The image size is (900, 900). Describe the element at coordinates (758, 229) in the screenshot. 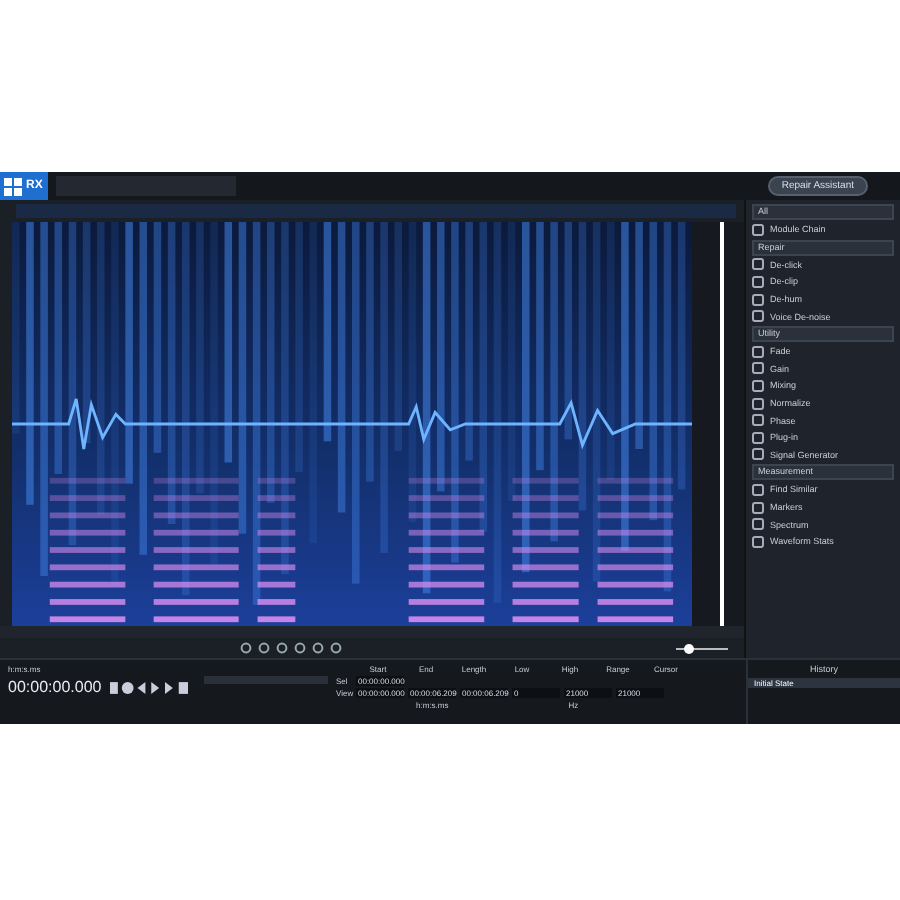

I see `module-icon` at that location.